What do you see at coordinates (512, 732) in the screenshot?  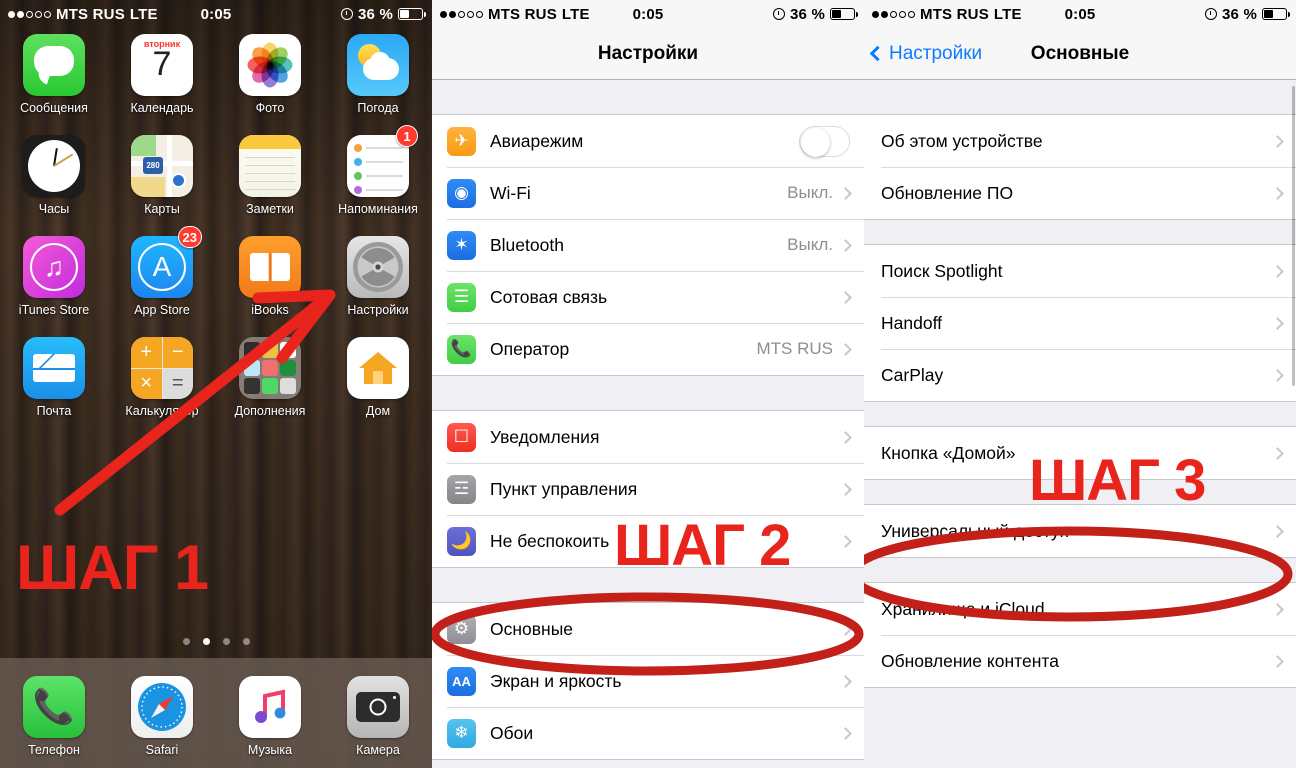 I see `row-label: Обои` at bounding box center [512, 732].